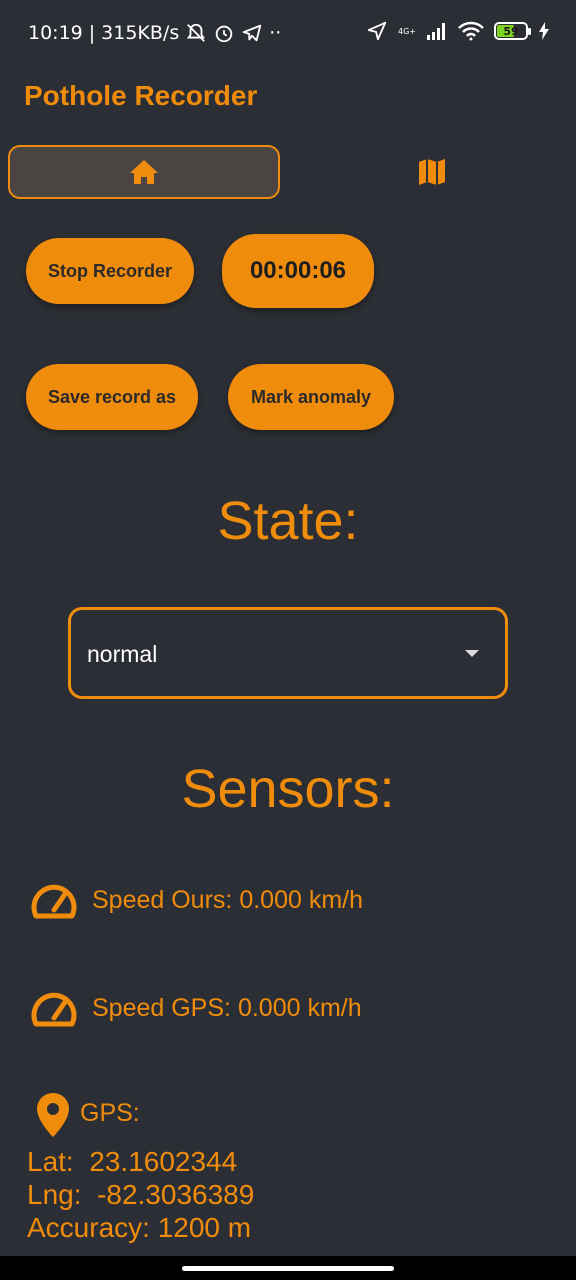 The height and width of the screenshot is (1280, 576). Describe the element at coordinates (334, 1007) in the screenshot. I see `speed-gps-unit: km/h` at that location.